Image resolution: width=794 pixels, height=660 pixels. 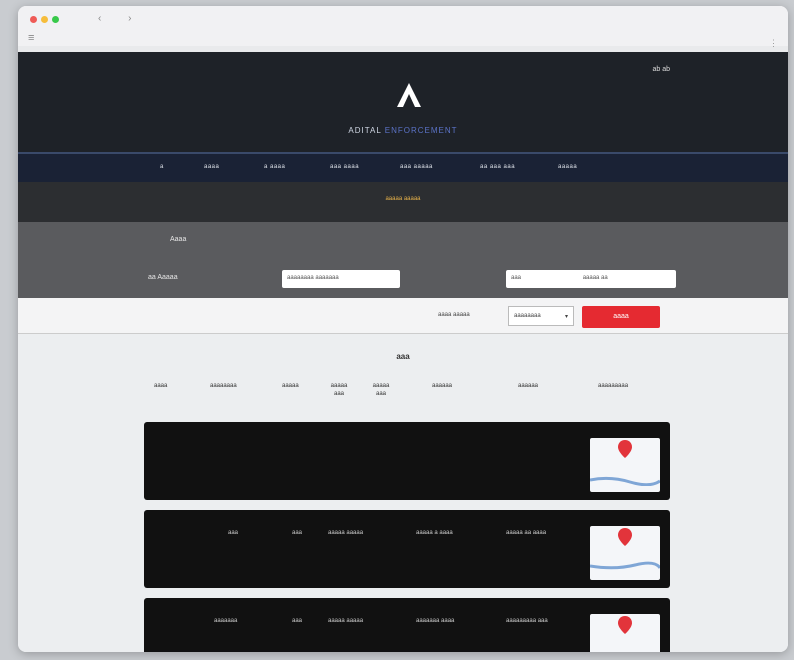 What do you see at coordinates (527, 316) in the screenshot?
I see `sort-select-value: aaaaaaaa` at bounding box center [527, 316].